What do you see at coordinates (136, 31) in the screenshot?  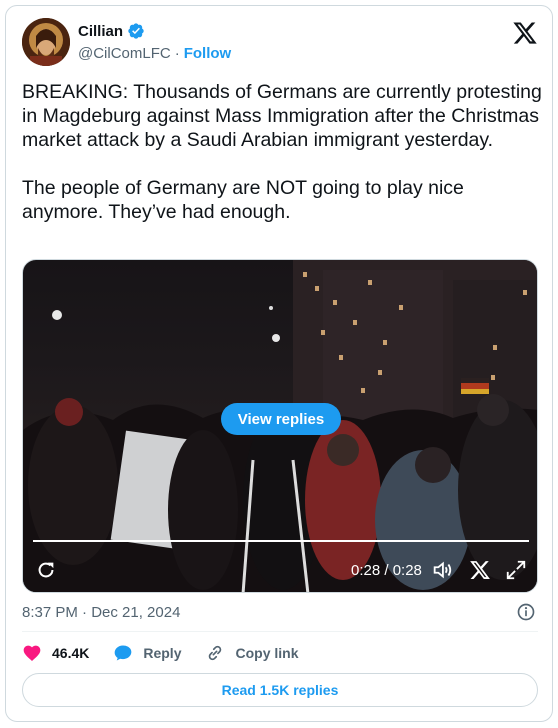 I see `verified-badge-icon` at bounding box center [136, 31].